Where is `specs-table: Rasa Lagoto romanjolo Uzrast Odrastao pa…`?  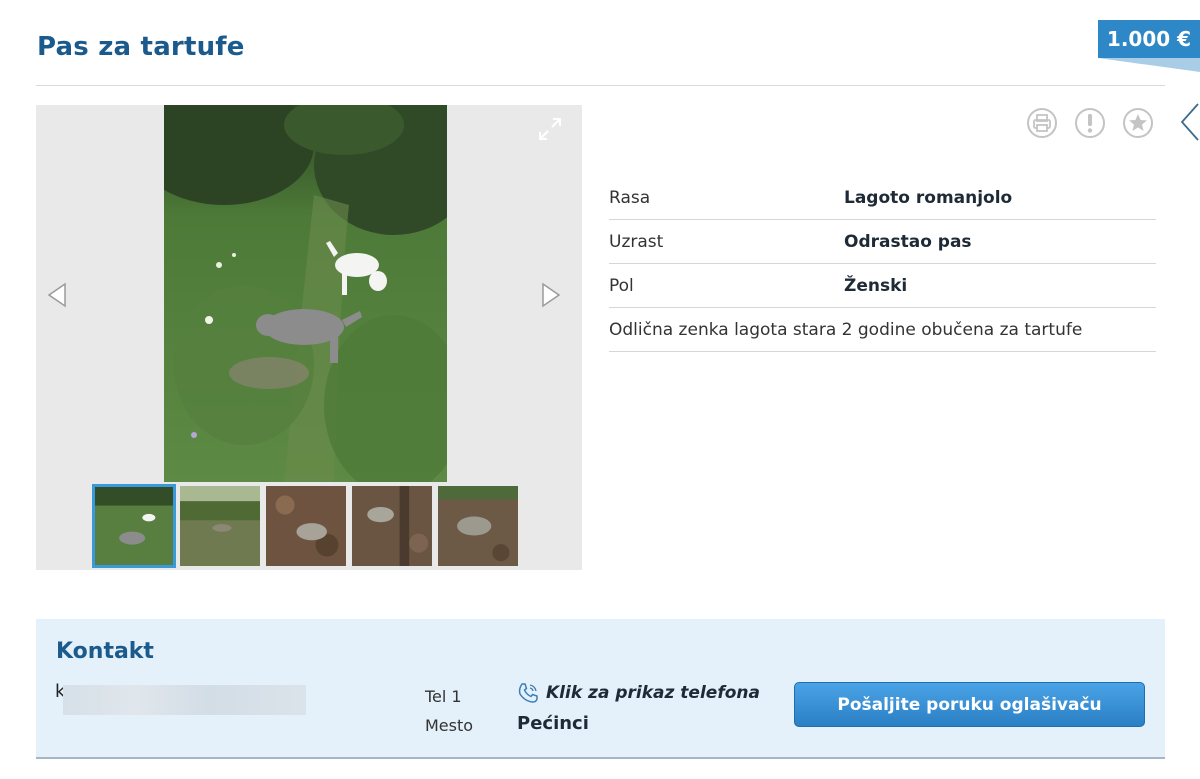
specs-table: Rasa Lagoto romanjolo Uzrast Odrastao pa… is located at coordinates (882, 264).